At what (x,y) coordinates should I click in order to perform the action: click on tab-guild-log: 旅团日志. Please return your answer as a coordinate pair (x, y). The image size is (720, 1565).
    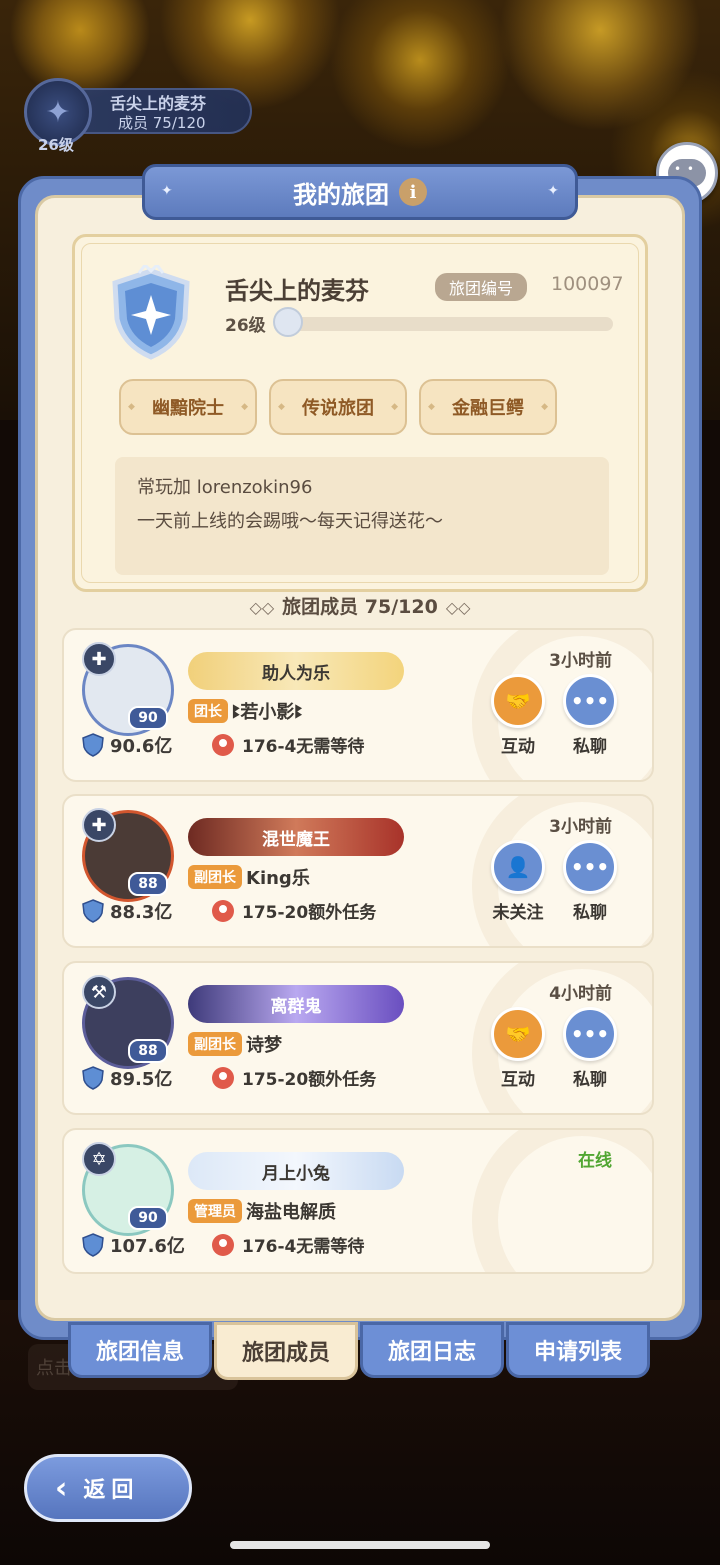
    Looking at the image, I should click on (432, 1350).